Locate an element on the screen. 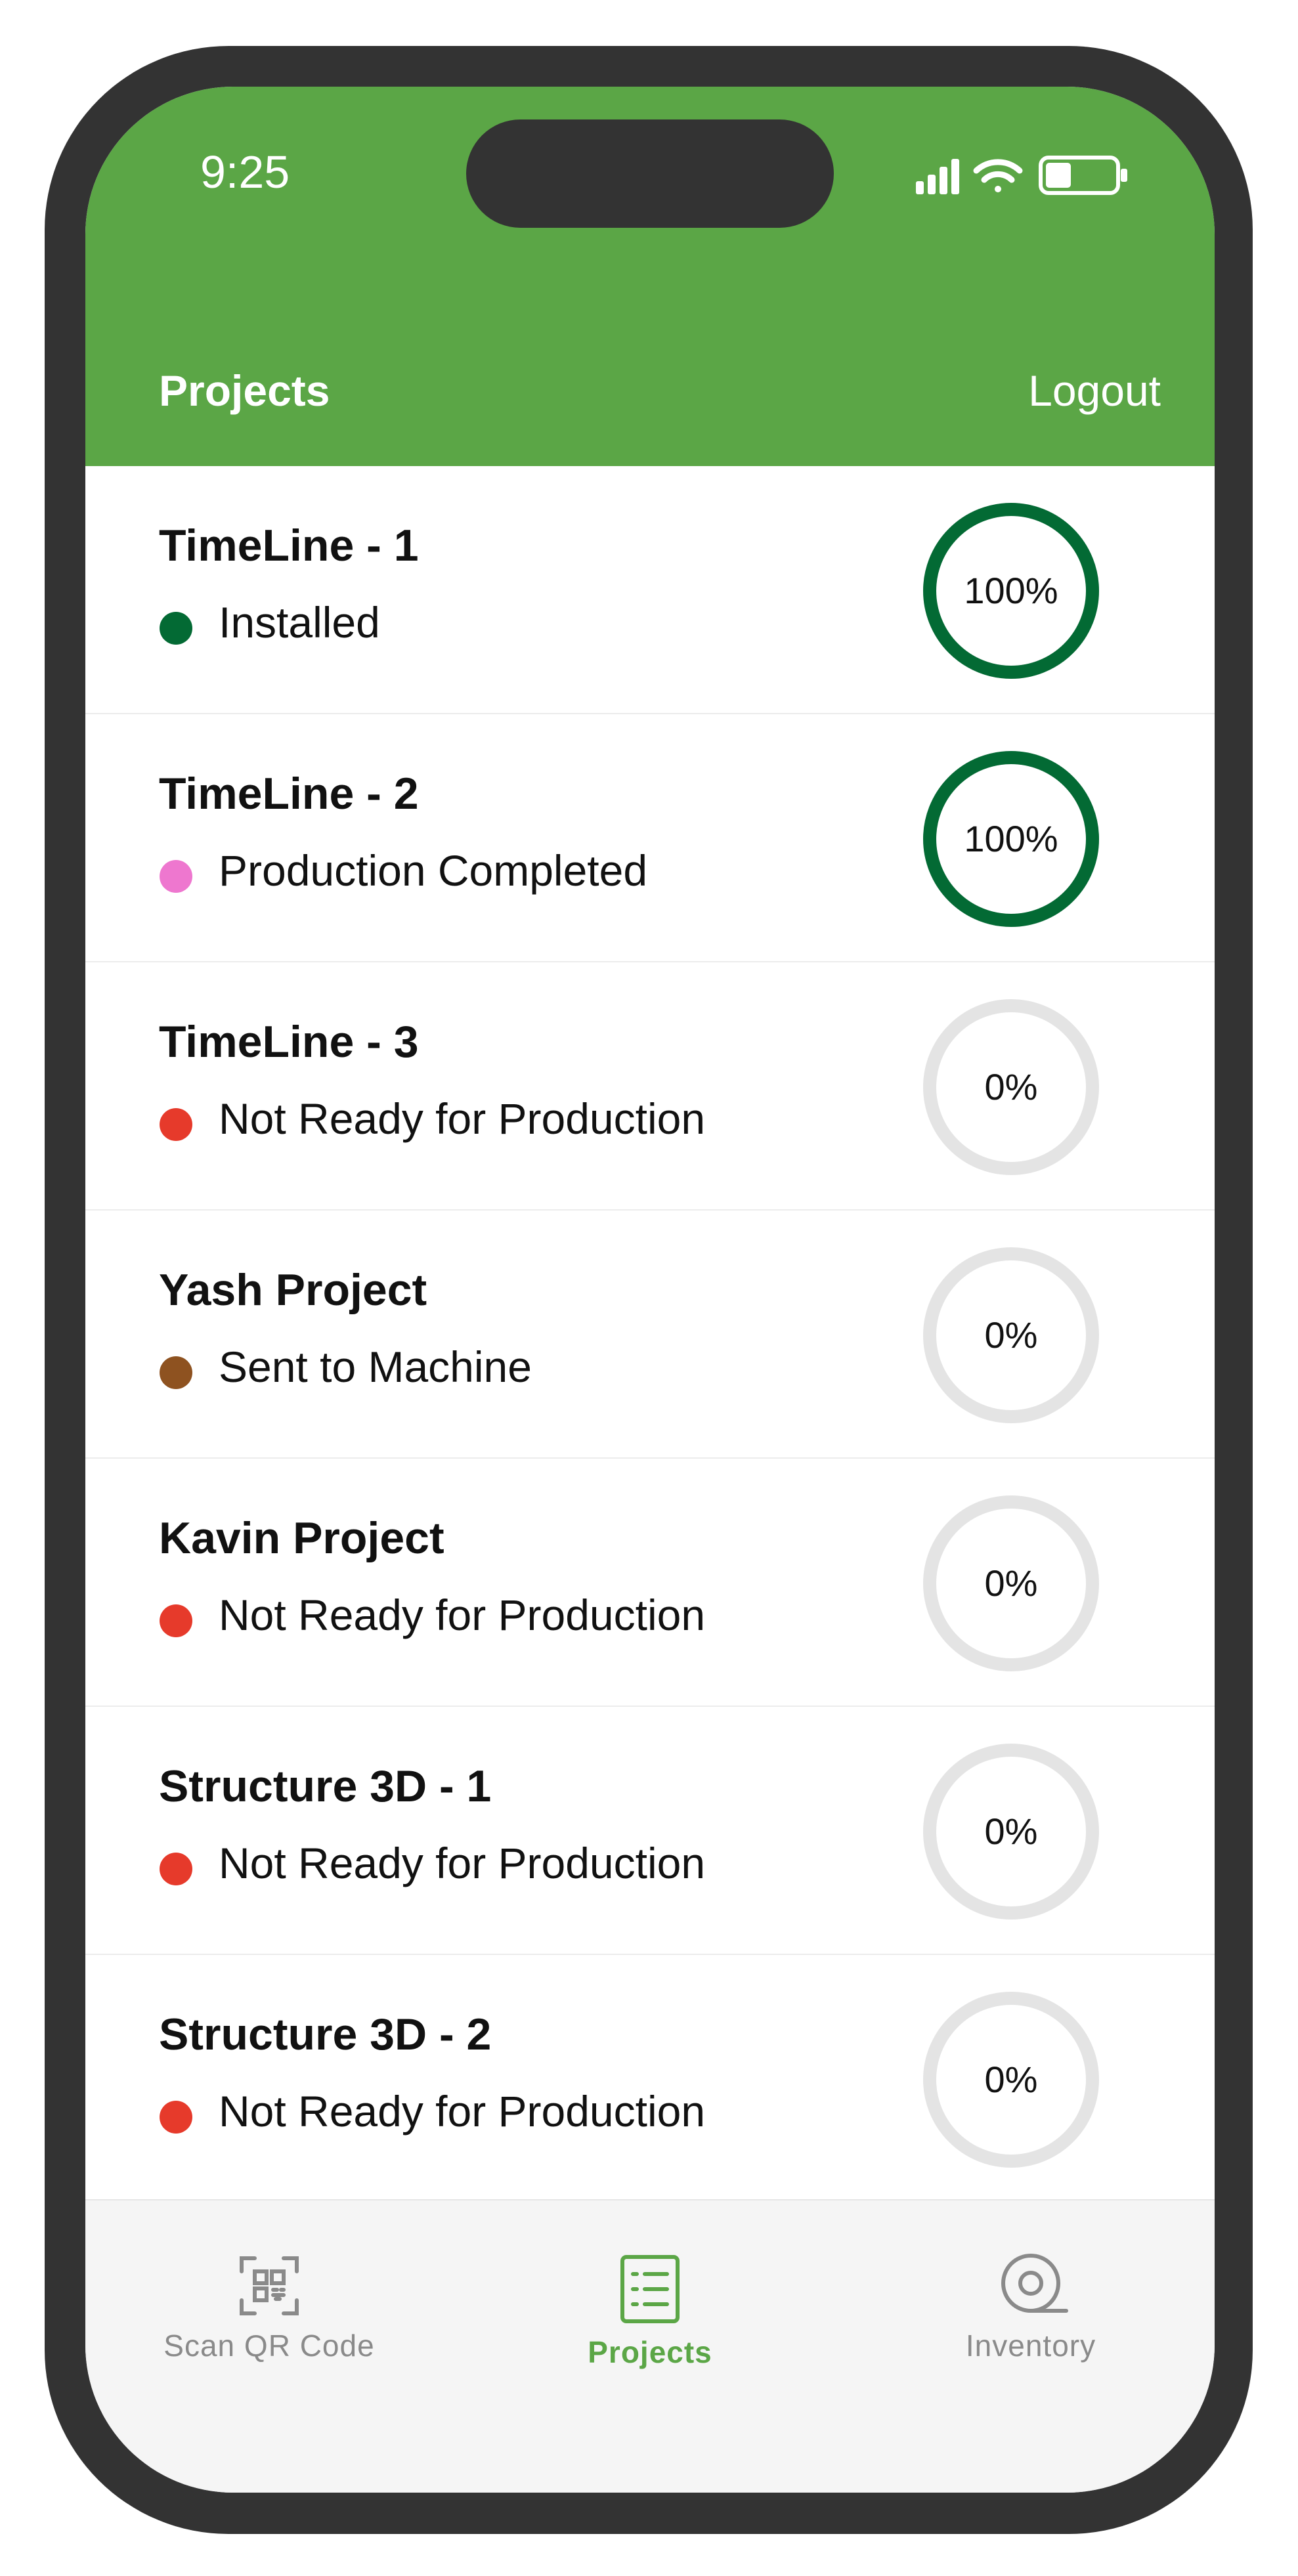  project-name: Structure 3D - 2 is located at coordinates (326, 2034).